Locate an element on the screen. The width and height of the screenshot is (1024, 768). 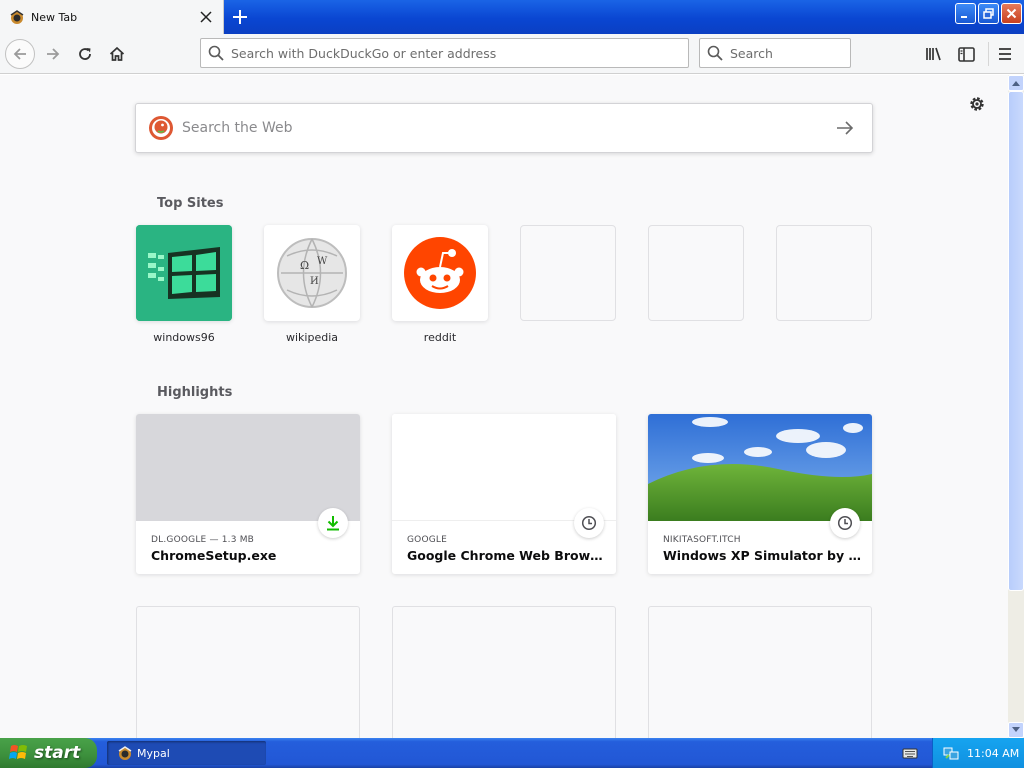
start-button: start is located at coordinates (48, 753).